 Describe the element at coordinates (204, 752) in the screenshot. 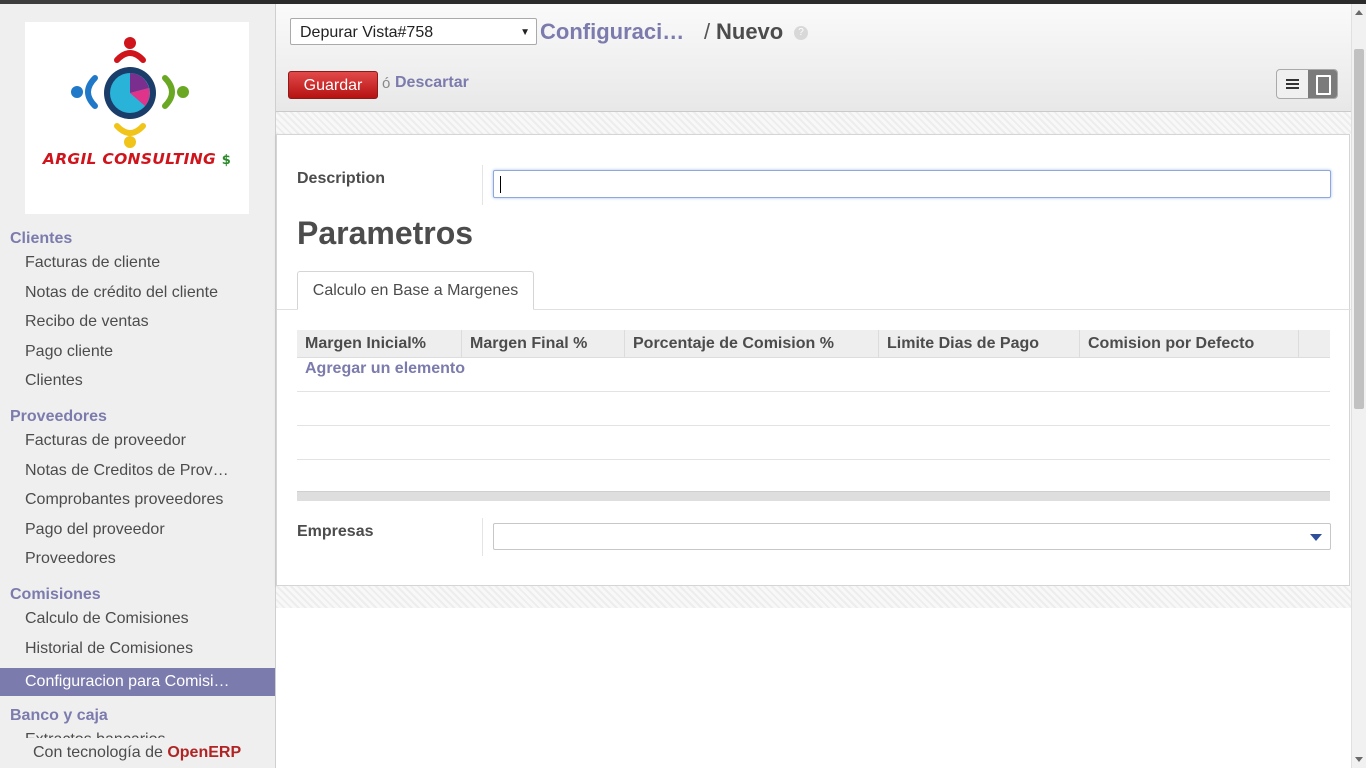

I see `powered-by-brand: OpenERP` at that location.